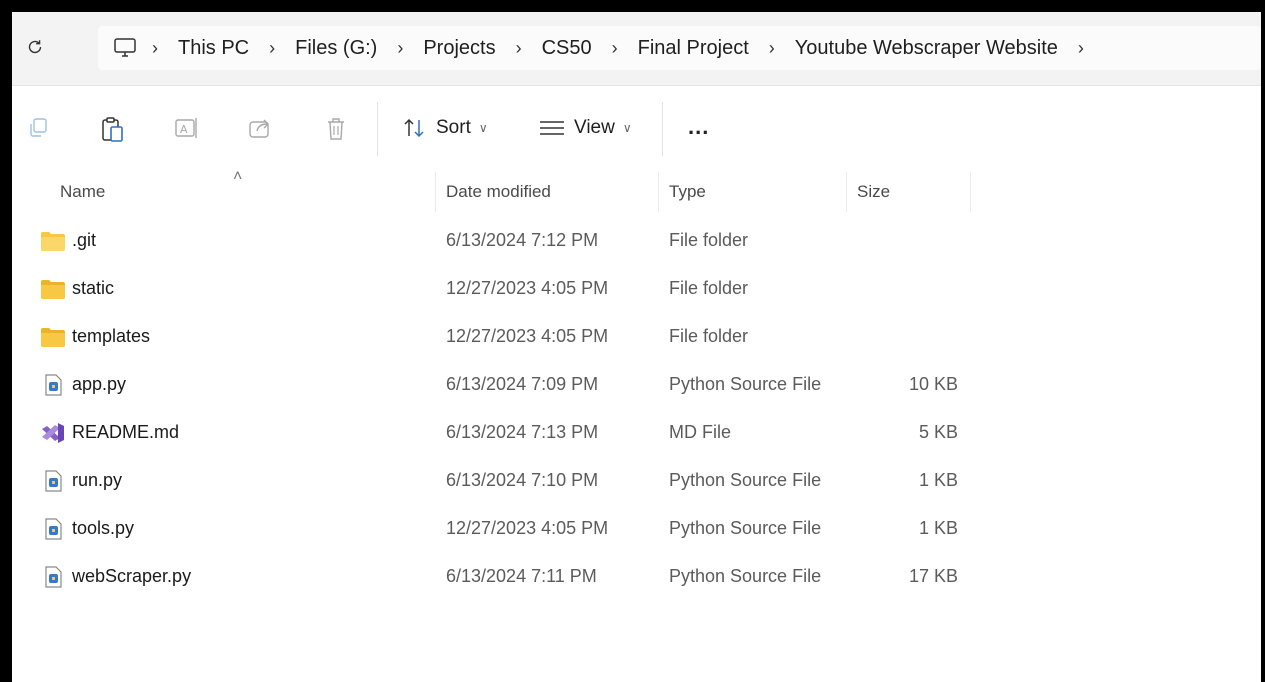 The width and height of the screenshot is (1265, 682). Describe the element at coordinates (213, 48) in the screenshot. I see `breadcrumb-item-this-pc: This PC` at that location.